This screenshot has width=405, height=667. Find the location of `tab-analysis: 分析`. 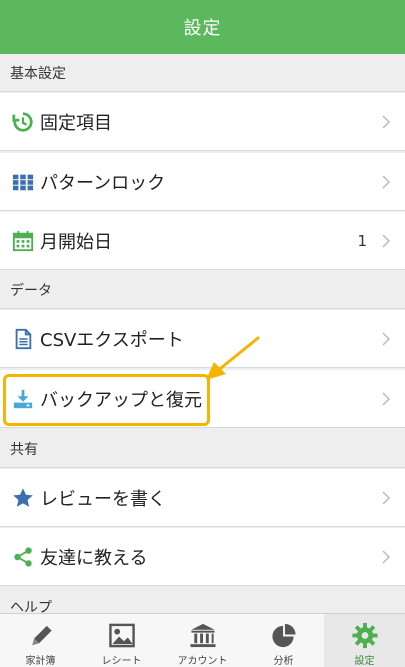

tab-analysis: 分析 is located at coordinates (283, 640).